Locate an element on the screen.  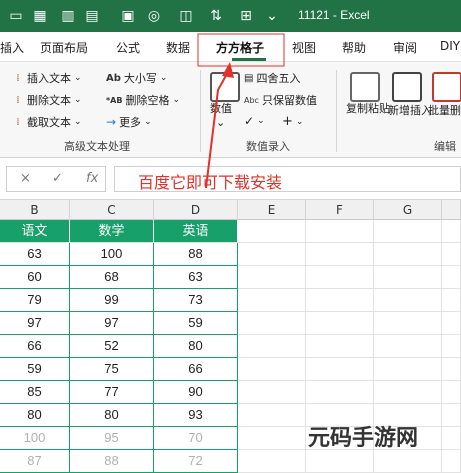
column-header-h is located at coordinates (451, 210).